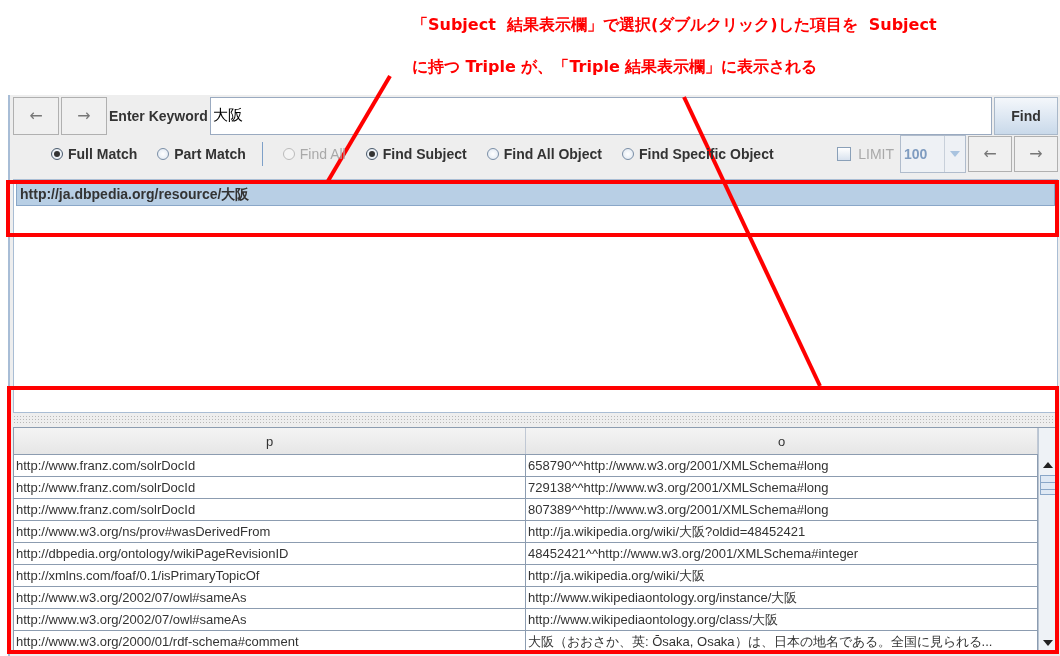 The width and height of the screenshot is (1060, 656). What do you see at coordinates (270, 553) in the screenshot?
I see `table-cell: http://dbpedia.org/ontology/wikiPageRevisionID` at bounding box center [270, 553].